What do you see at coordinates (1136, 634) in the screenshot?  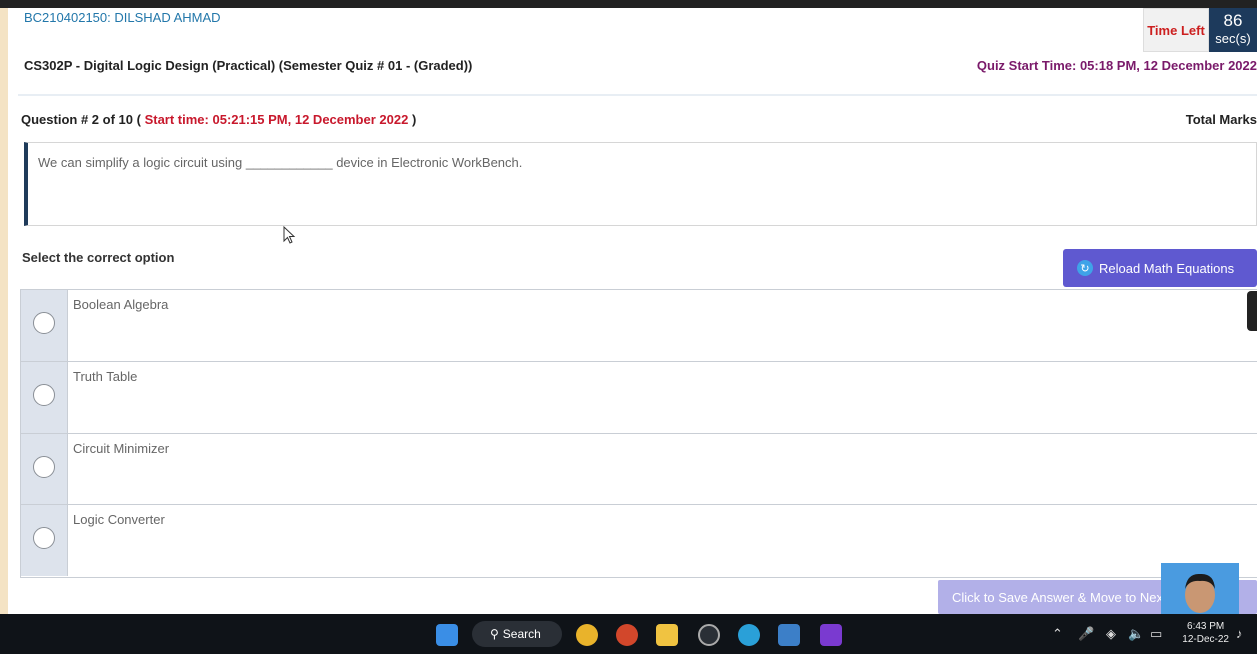 I see `speaker-icon: 🔈` at bounding box center [1136, 634].